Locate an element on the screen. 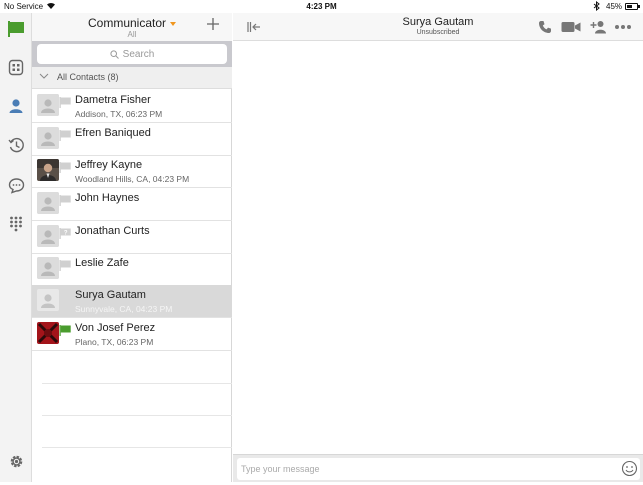 Image resolution: width=643 pixels, height=485 pixels. contacts-icon is located at coordinates (16, 106).